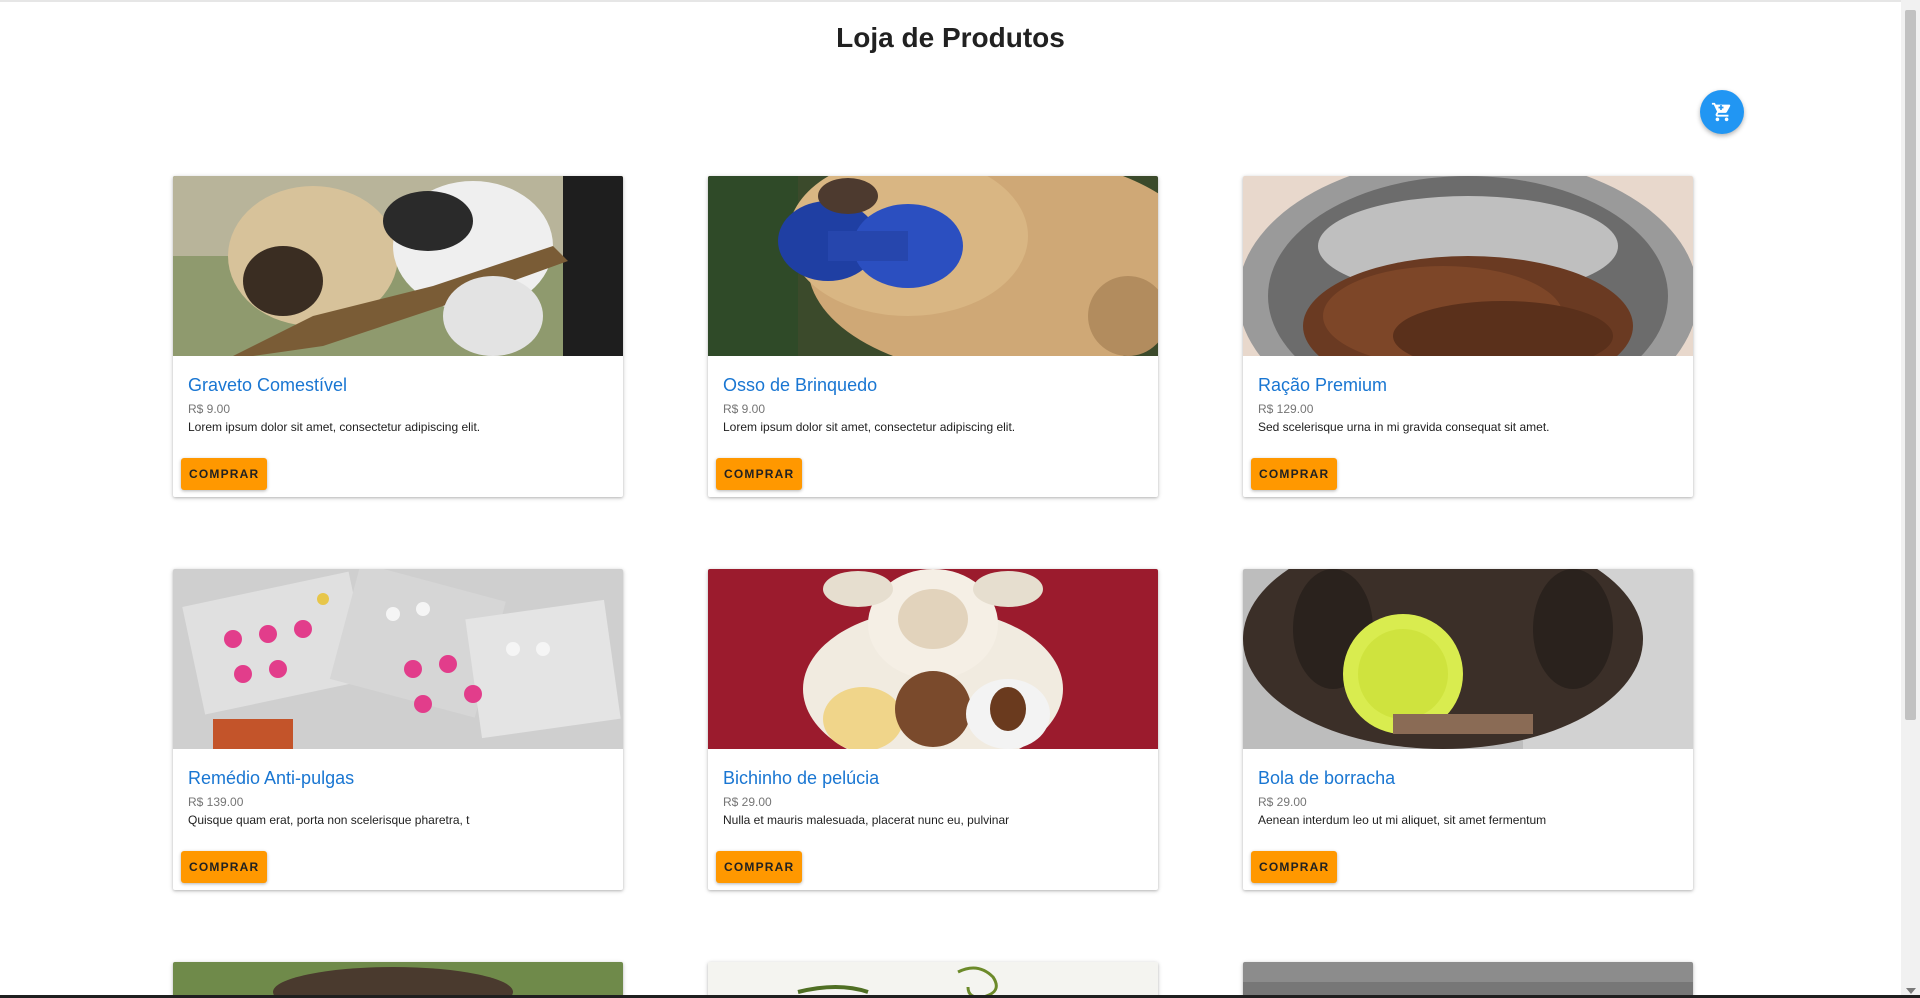 Image resolution: width=1920 pixels, height=998 pixels. Describe the element at coordinates (950, 37) in the screenshot. I see `page-title: Loja de Produtos` at that location.